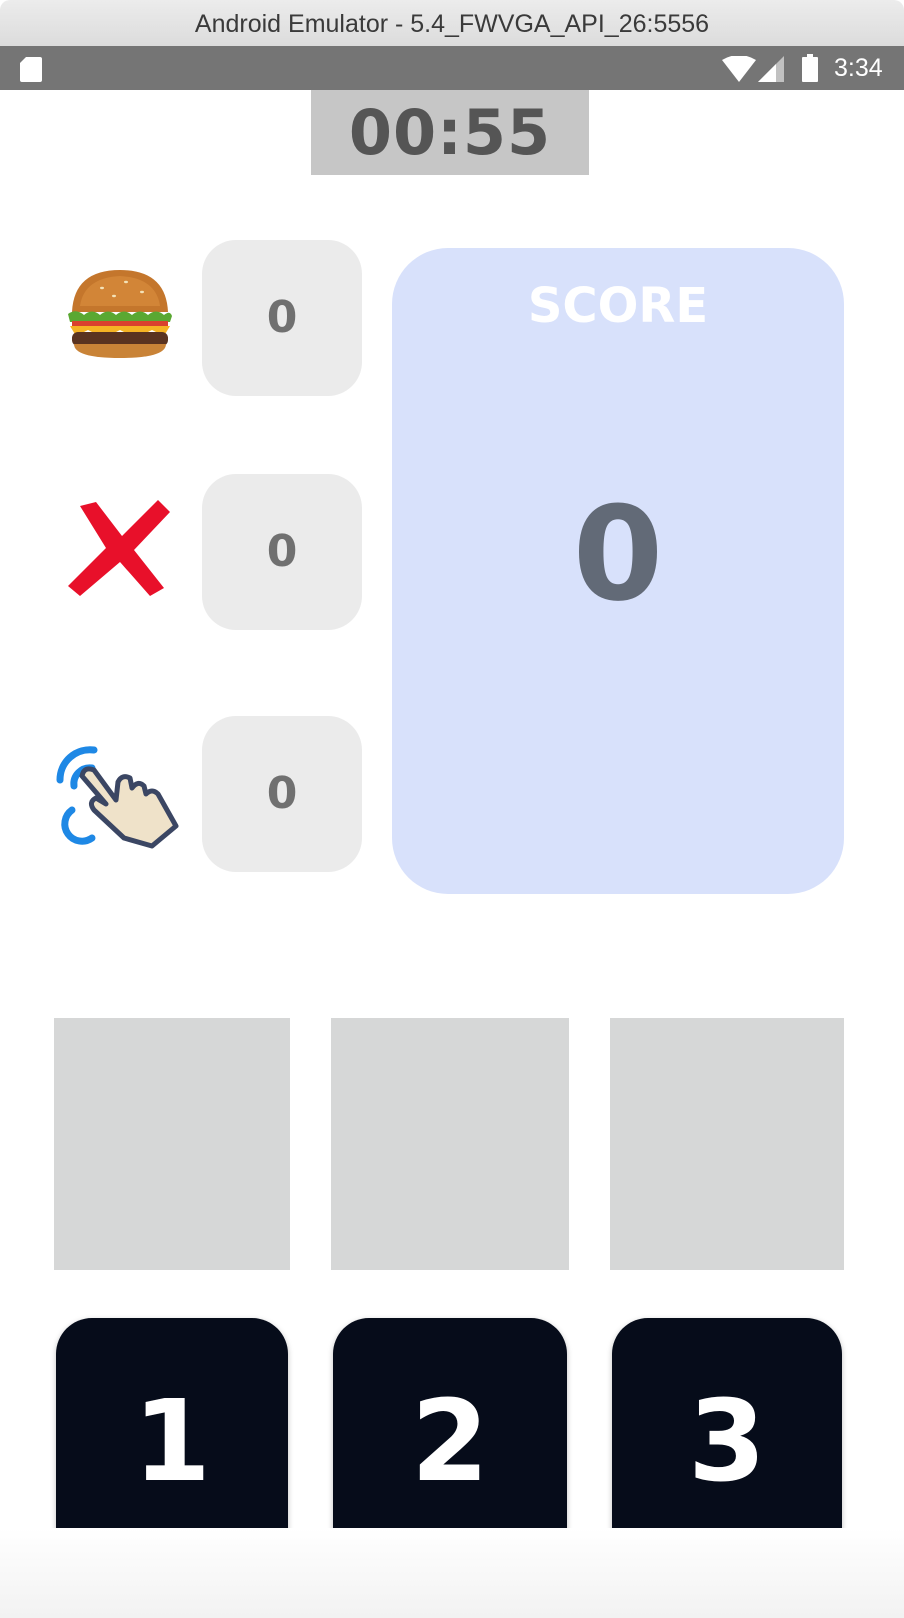  I want to click on timer-display: 00:55, so click(450, 132).